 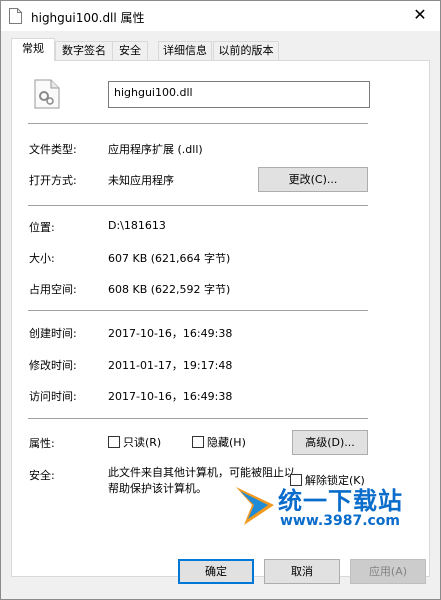 What do you see at coordinates (84, 50) in the screenshot?
I see `tab-digital-signatures: 数字签名` at bounding box center [84, 50].